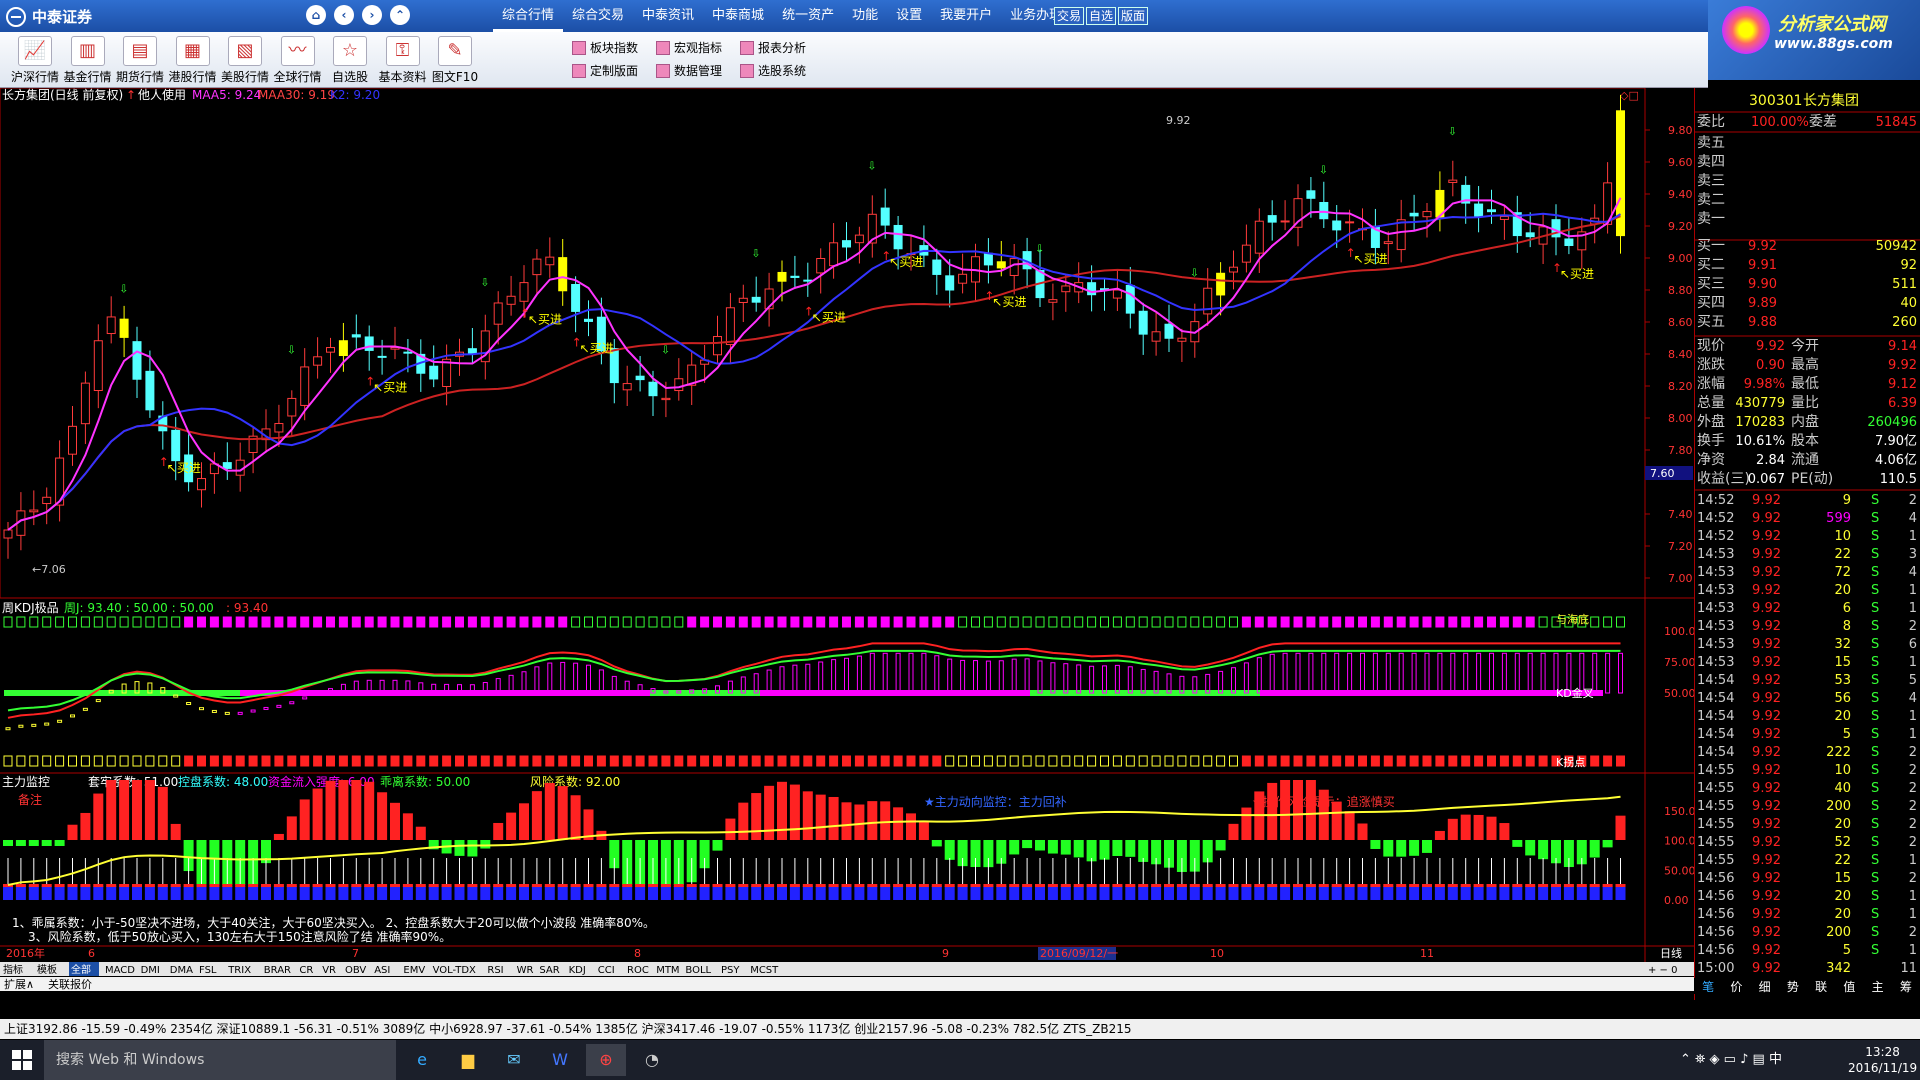 This screenshot has width=1920, height=1080. Describe the element at coordinates (175, 831) in the screenshot. I see `zljk-red-bar` at that location.